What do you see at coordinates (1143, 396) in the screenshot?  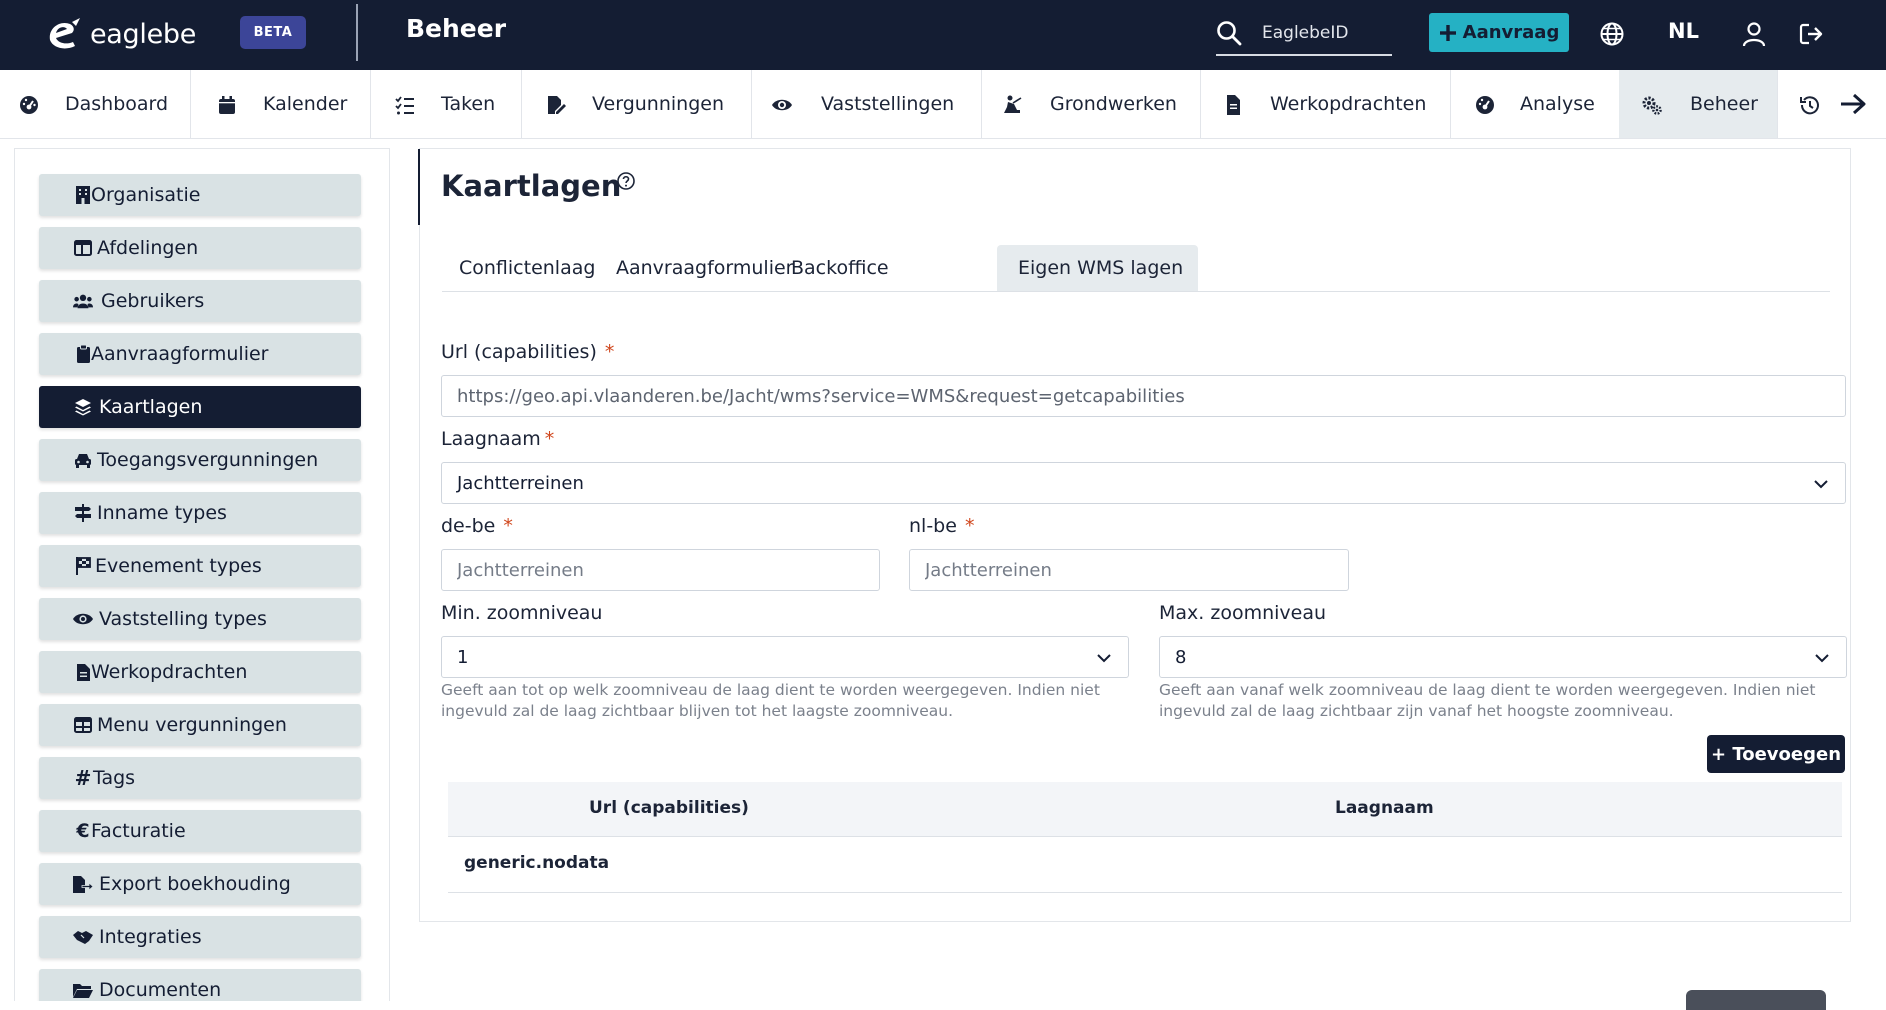 I see `url-input` at bounding box center [1143, 396].